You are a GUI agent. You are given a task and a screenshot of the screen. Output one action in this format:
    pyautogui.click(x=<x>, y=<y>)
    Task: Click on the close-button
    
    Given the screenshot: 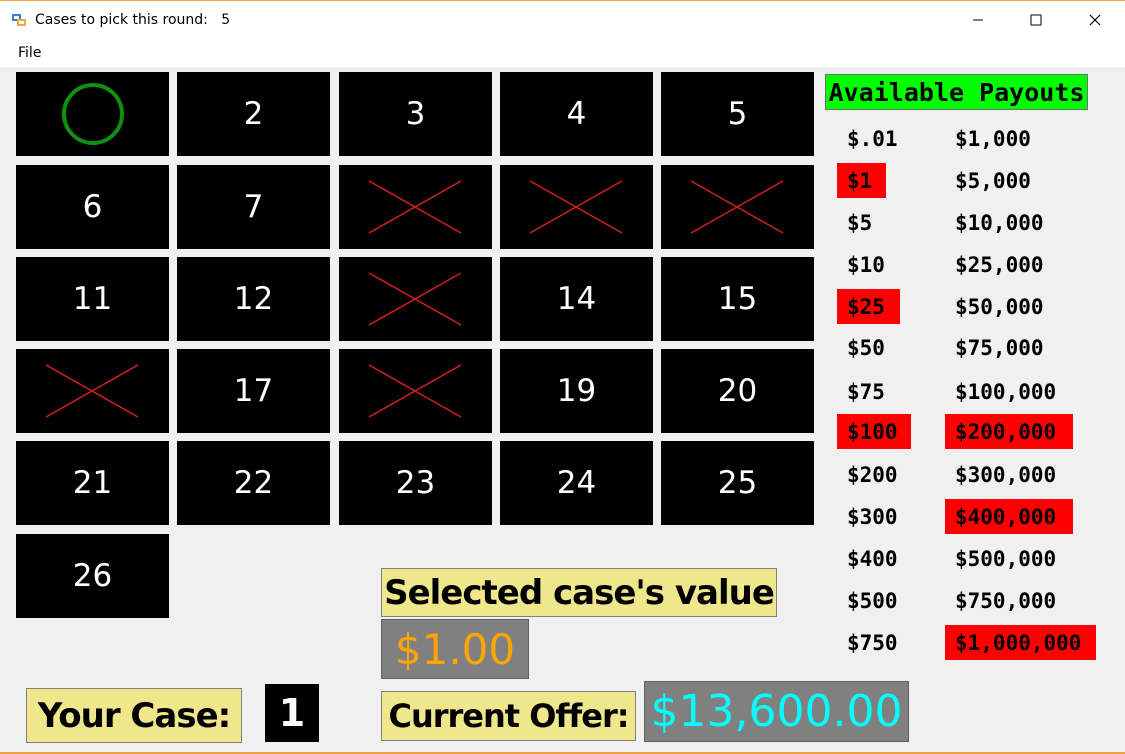 What is the action you would take?
    pyautogui.click(x=1095, y=20)
    